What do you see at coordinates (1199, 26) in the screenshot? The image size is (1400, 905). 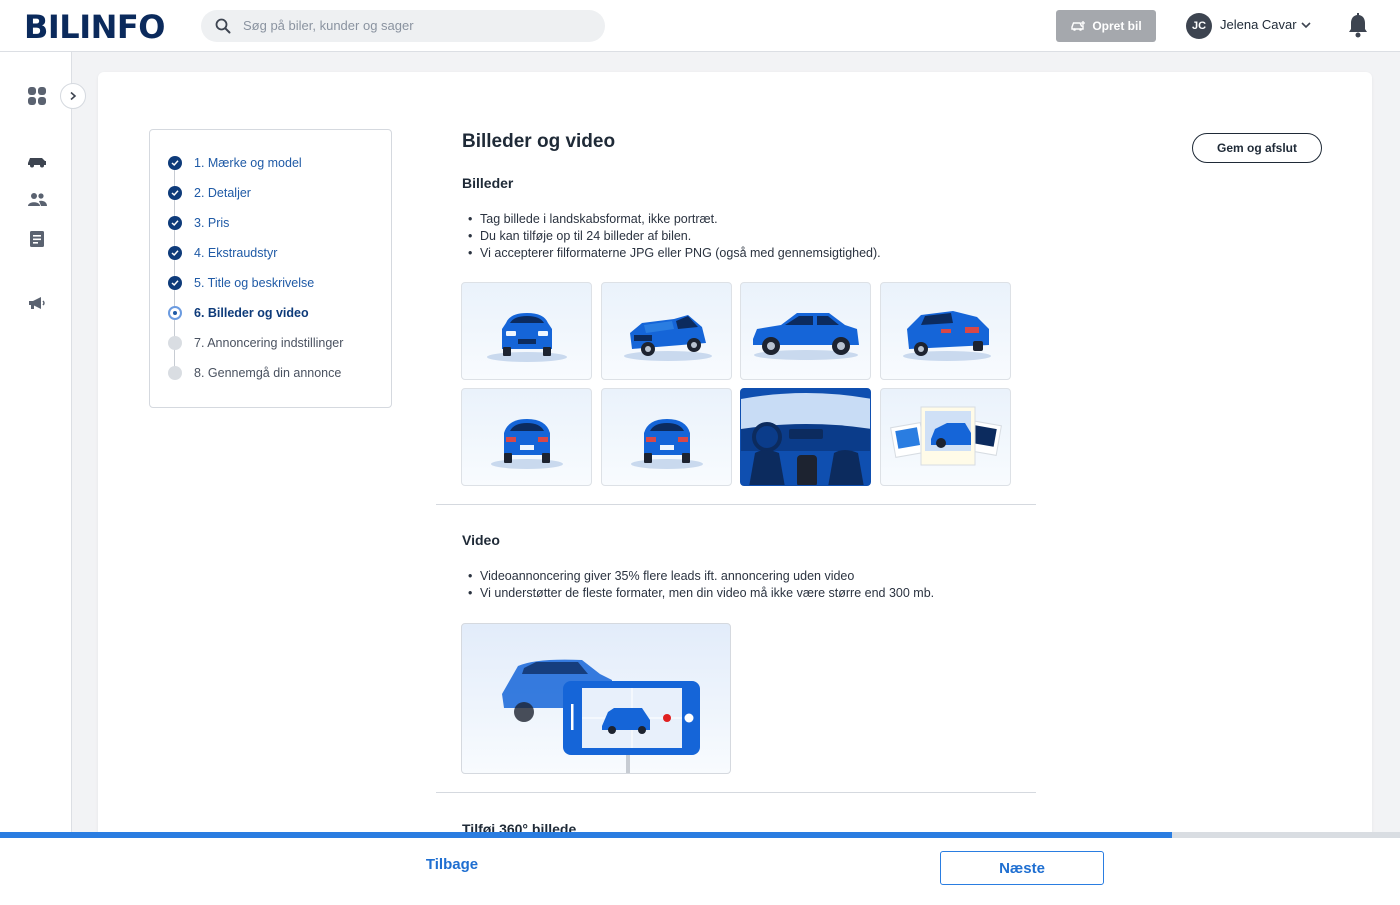 I see `avatar: JC` at bounding box center [1199, 26].